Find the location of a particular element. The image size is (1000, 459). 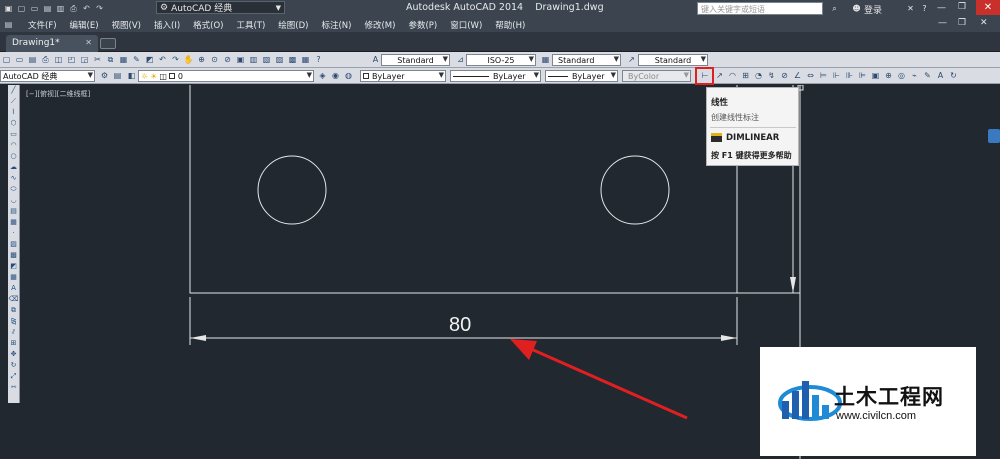

multileader-style-select: Standard ▼ is located at coordinates (673, 60).